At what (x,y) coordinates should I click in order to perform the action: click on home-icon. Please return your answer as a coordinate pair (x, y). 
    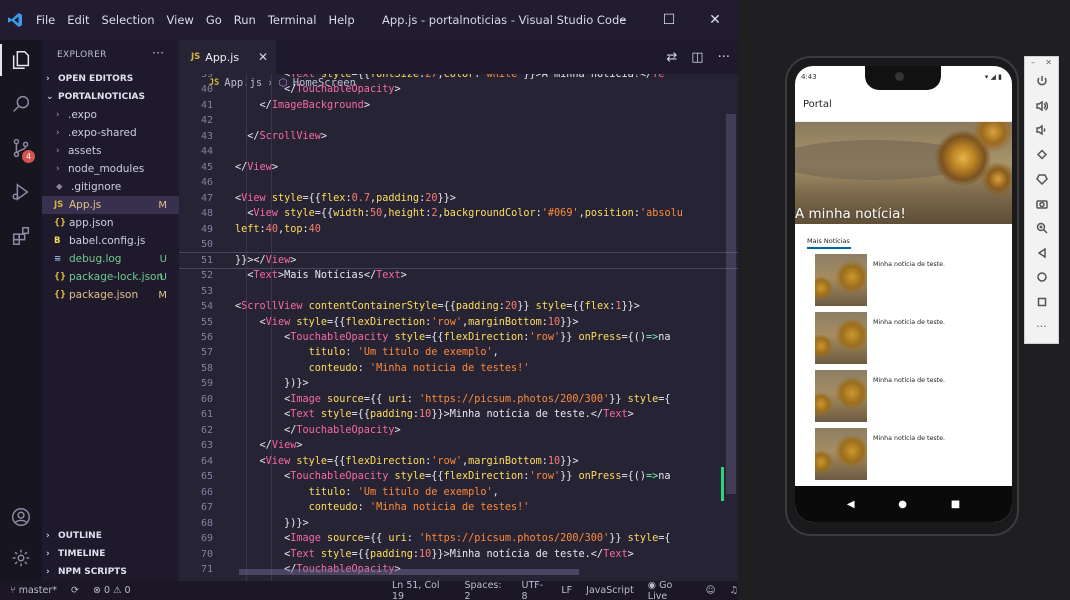
    Looking at the image, I should click on (1041, 277).